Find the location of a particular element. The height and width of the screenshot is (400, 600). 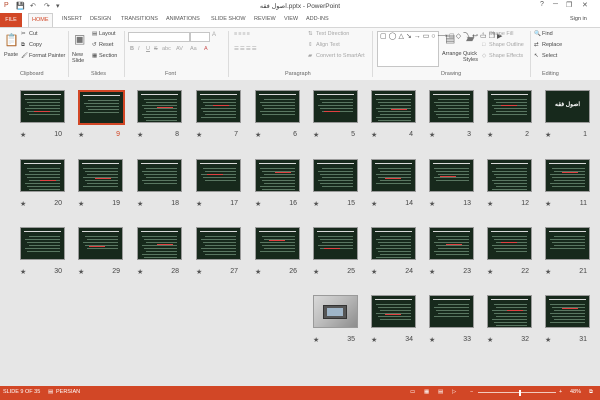

quick-styles-icon: ▰ is located at coordinates (470, 38).